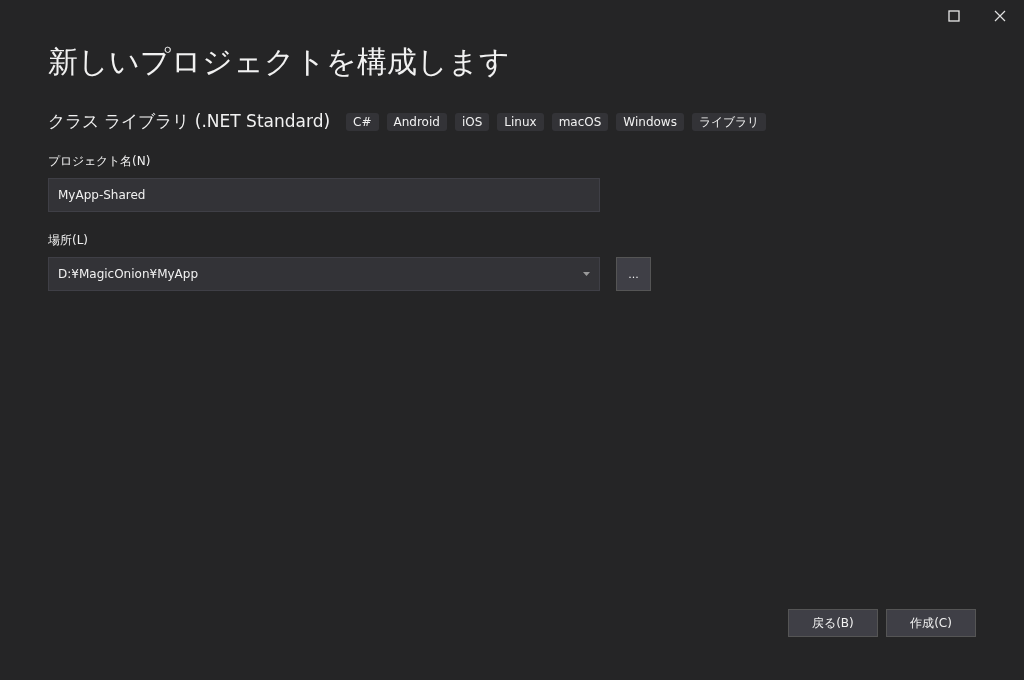  Describe the element at coordinates (279, 62) in the screenshot. I see `dialog-title: 新しいプロジェクトを構成します` at that location.